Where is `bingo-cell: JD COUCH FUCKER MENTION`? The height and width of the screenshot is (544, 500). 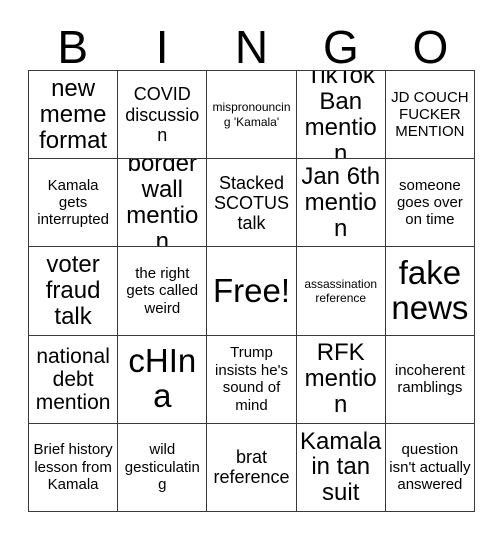 bingo-cell: JD COUCH FUCKER MENTION is located at coordinates (430, 115).